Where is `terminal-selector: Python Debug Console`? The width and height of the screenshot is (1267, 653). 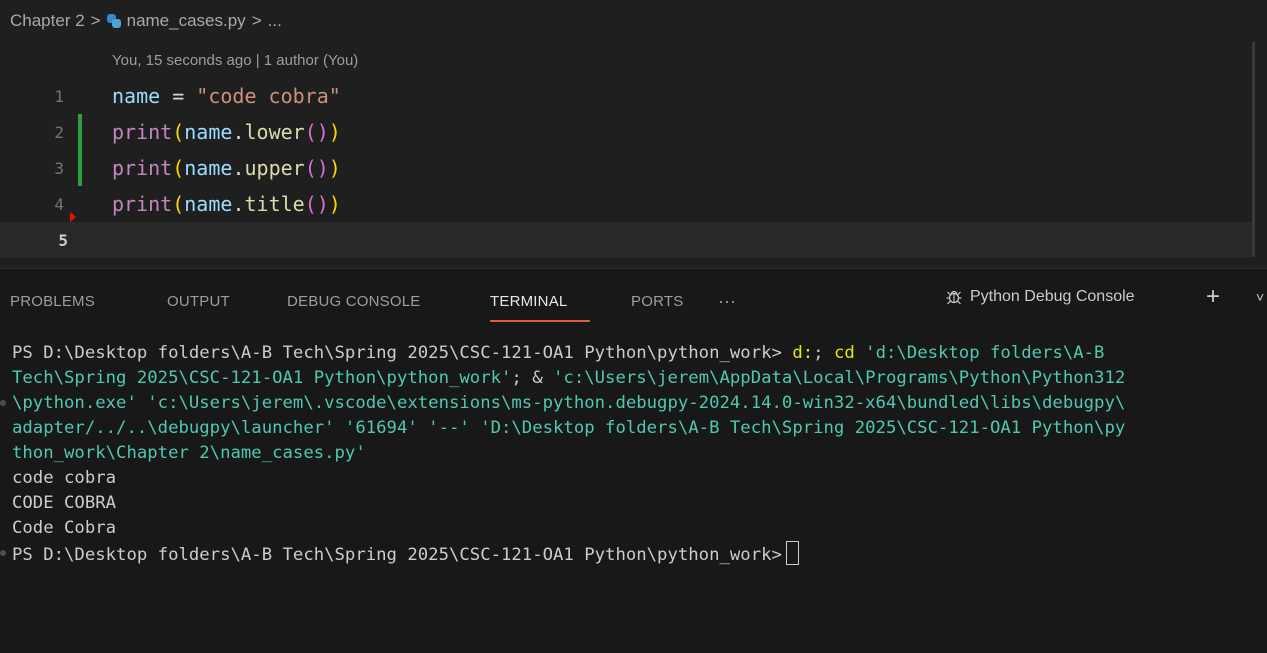
terminal-selector: Python Debug Console is located at coordinates (1040, 297).